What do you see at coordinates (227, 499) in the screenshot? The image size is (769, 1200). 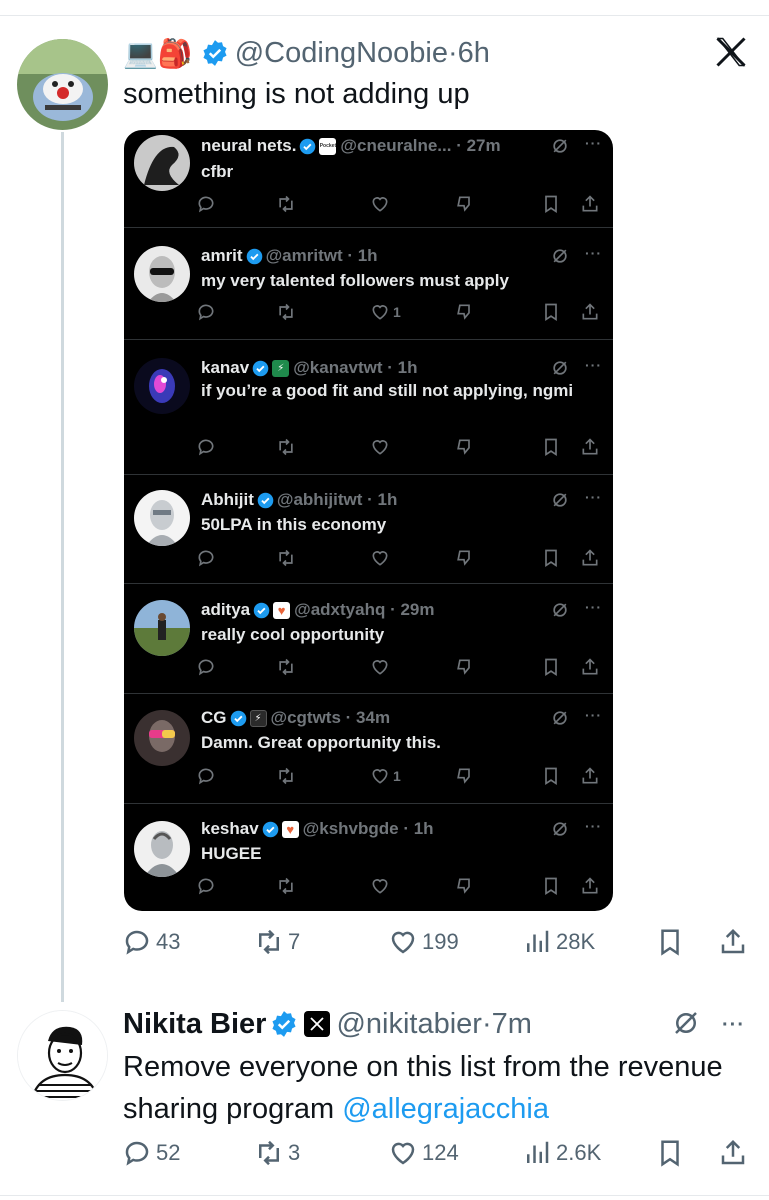 I see `display-name: Abhijit` at bounding box center [227, 499].